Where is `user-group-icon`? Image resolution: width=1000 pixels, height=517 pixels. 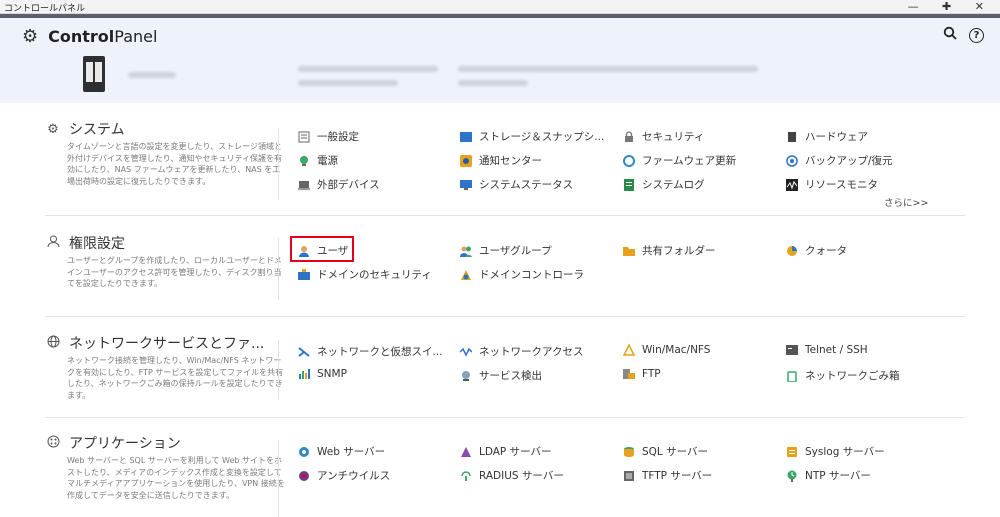
user-group-icon is located at coordinates (465, 251).